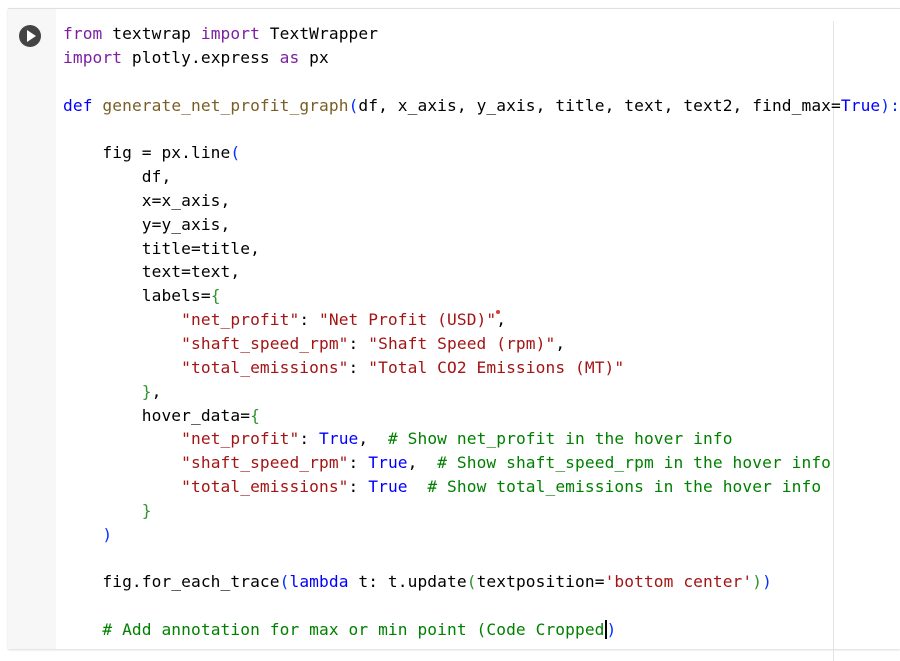 This screenshot has width=900, height=661. What do you see at coordinates (481, 296) in the screenshot?
I see `code-line: labels={` at bounding box center [481, 296].